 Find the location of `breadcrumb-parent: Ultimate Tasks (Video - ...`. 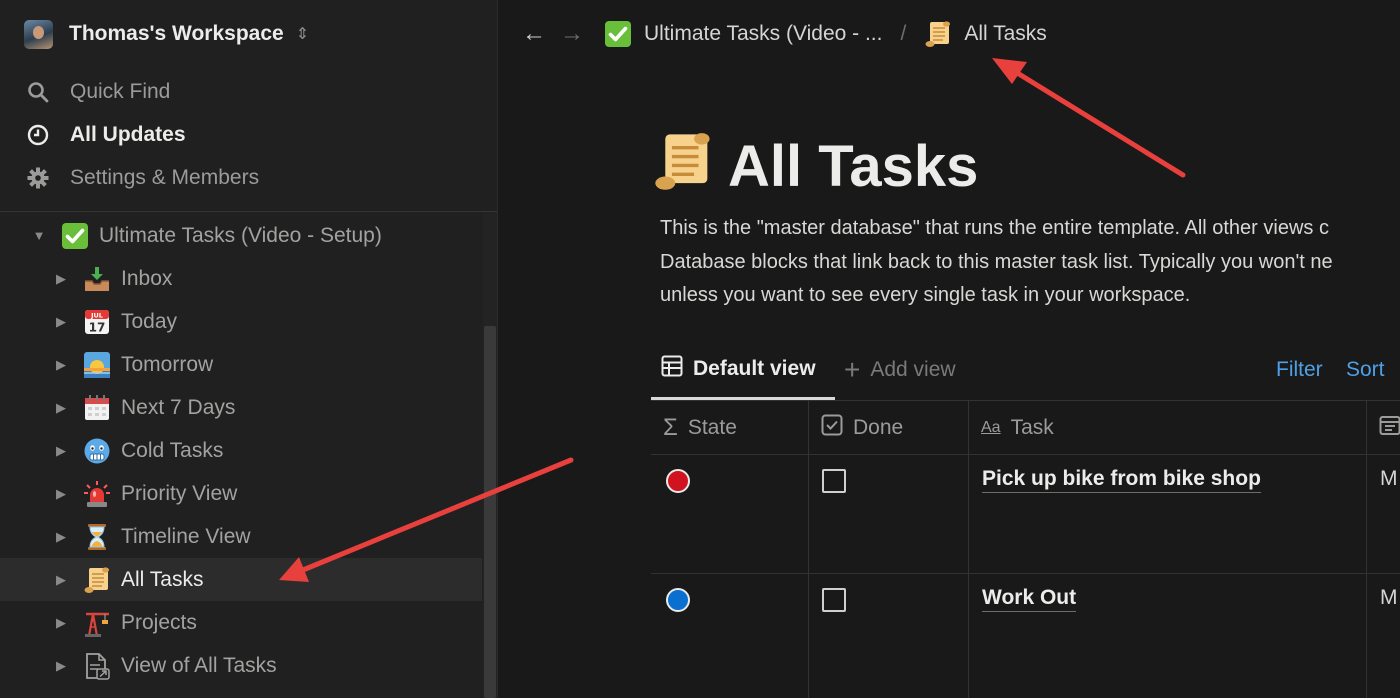

breadcrumb-parent: Ultimate Tasks (Video - ... is located at coordinates (763, 34).